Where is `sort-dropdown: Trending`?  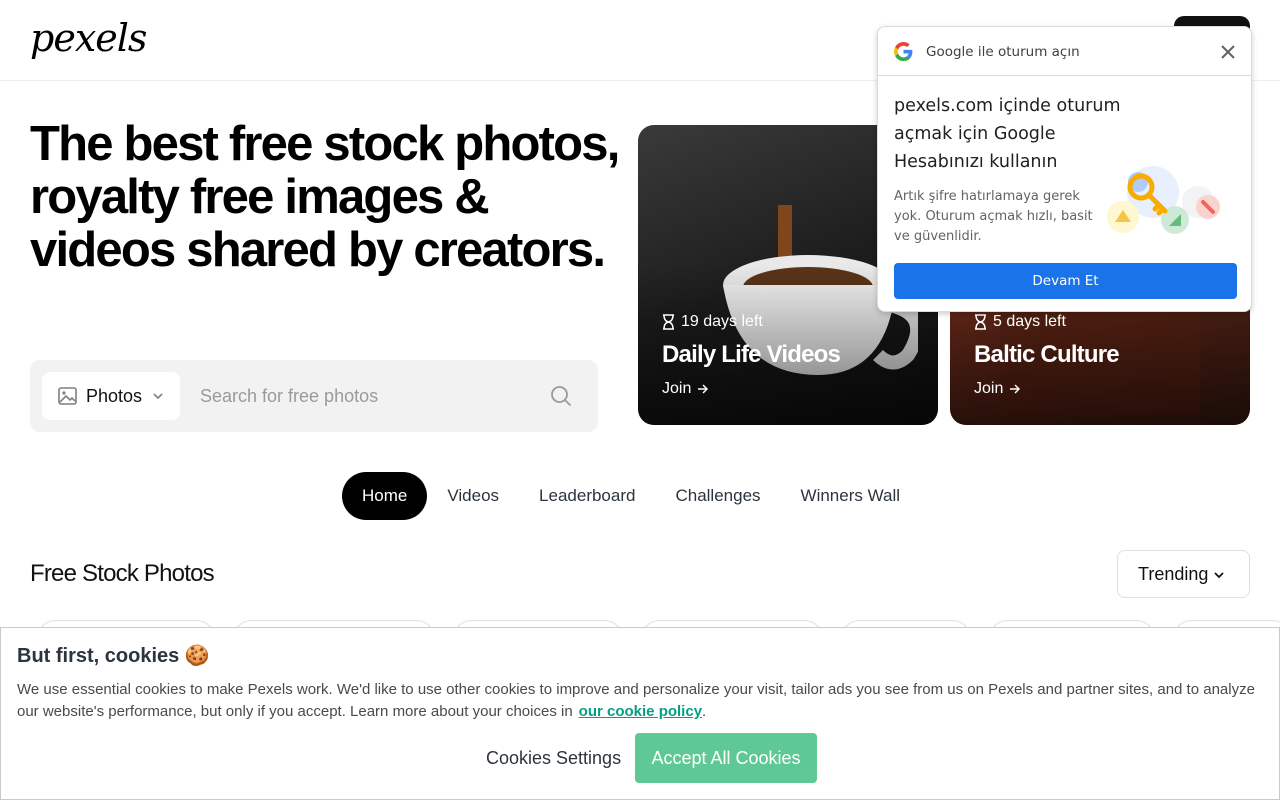
sort-dropdown: Trending is located at coordinates (1183, 574).